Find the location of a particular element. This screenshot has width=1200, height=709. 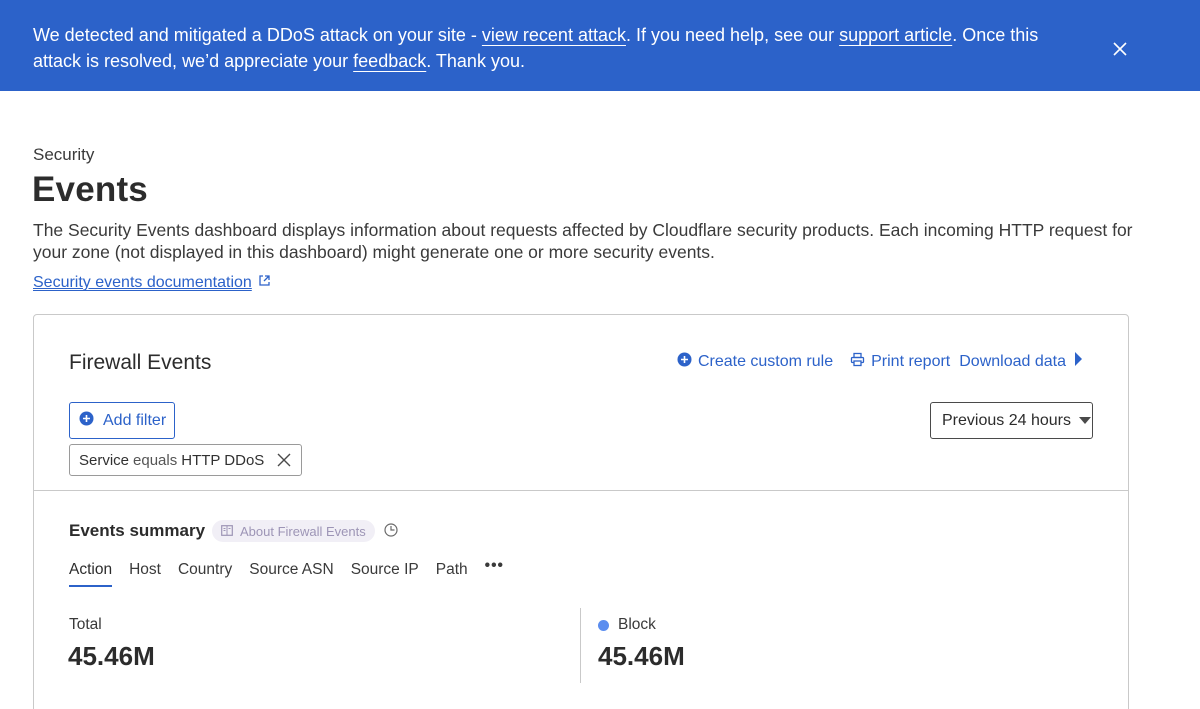

card-divider is located at coordinates (581, 490).